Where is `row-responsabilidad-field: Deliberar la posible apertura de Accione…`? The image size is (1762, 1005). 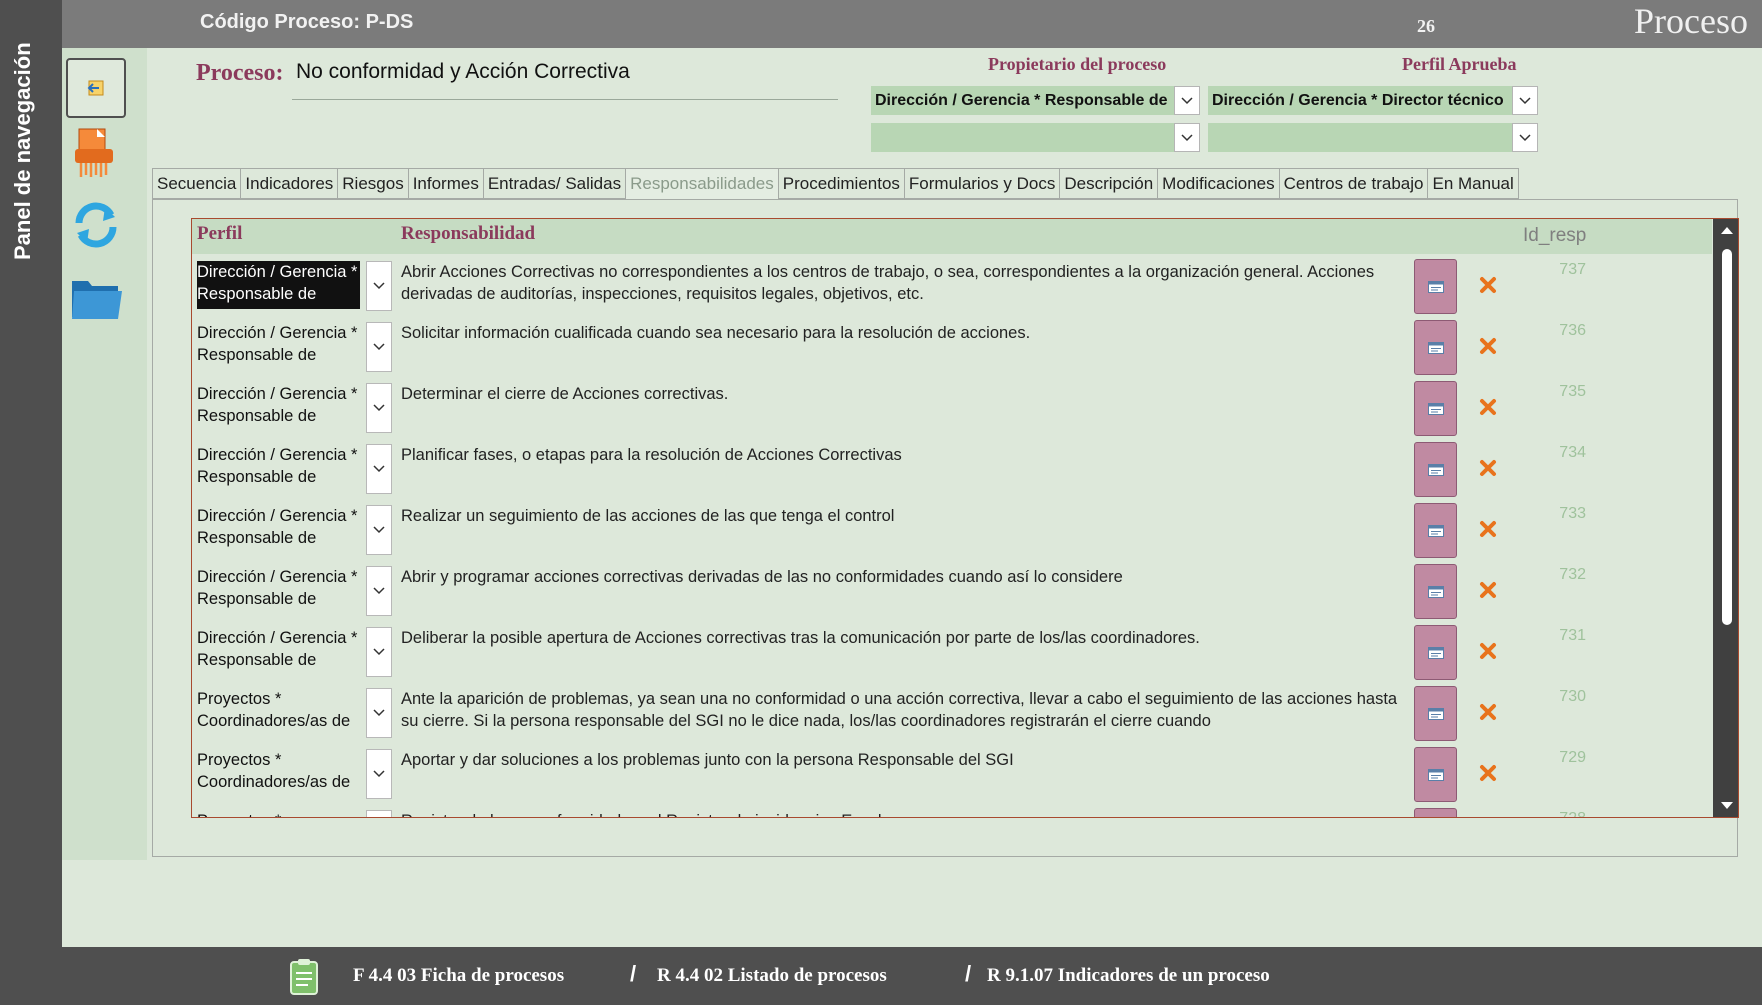 row-responsabilidad-field: Deliberar la posible apertura de Accione… is located at coordinates (901, 651).